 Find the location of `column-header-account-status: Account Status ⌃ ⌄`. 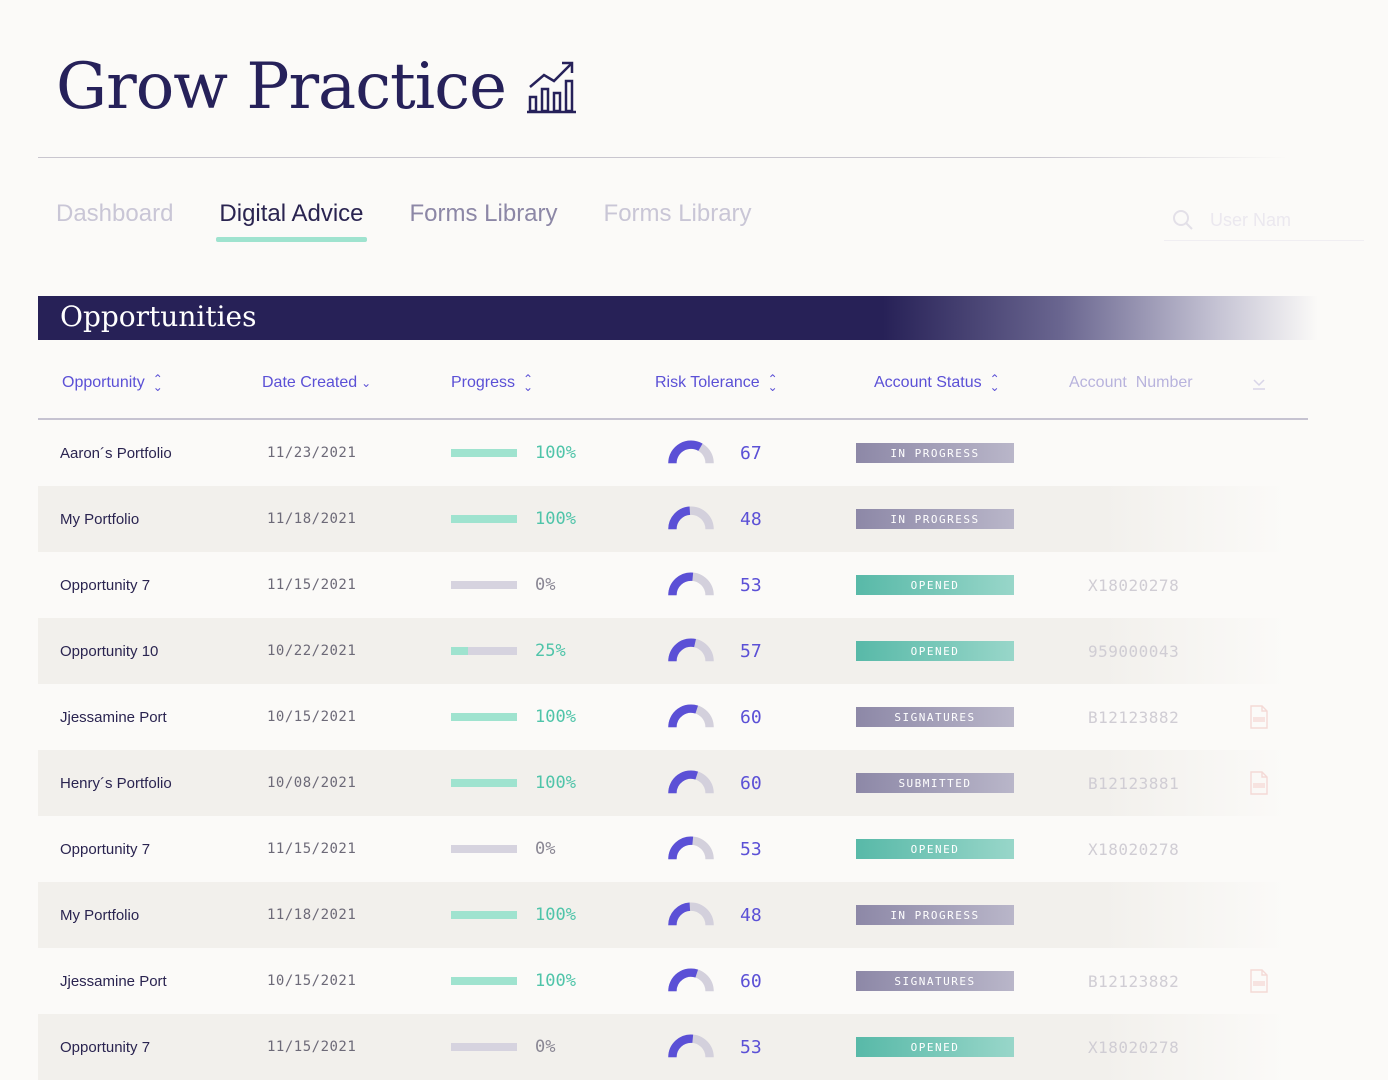

column-header-account-status: Account Status ⌃ ⌄ is located at coordinates (937, 383).